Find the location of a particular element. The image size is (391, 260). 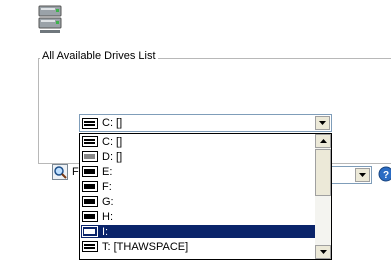

dropdown-scrollbar is located at coordinates (323, 196).